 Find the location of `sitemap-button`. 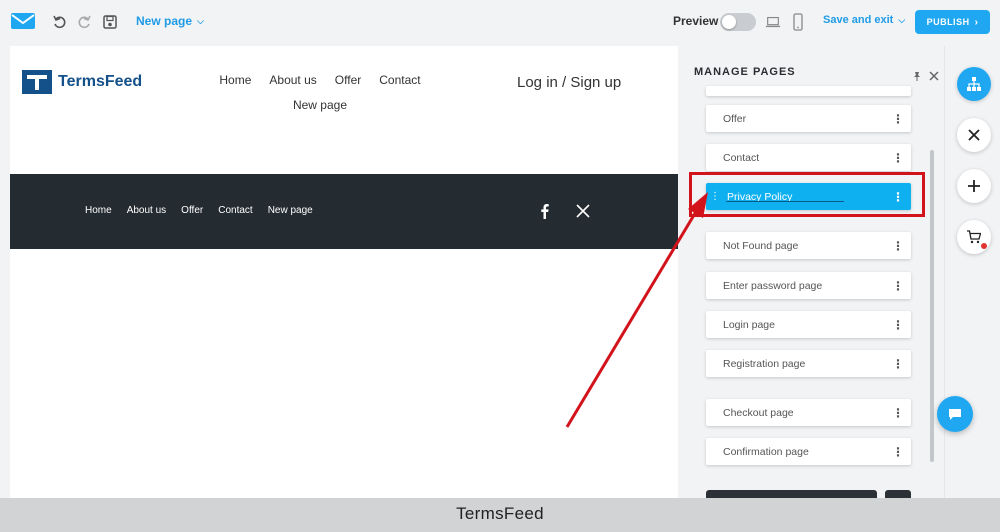

sitemap-button is located at coordinates (974, 84).